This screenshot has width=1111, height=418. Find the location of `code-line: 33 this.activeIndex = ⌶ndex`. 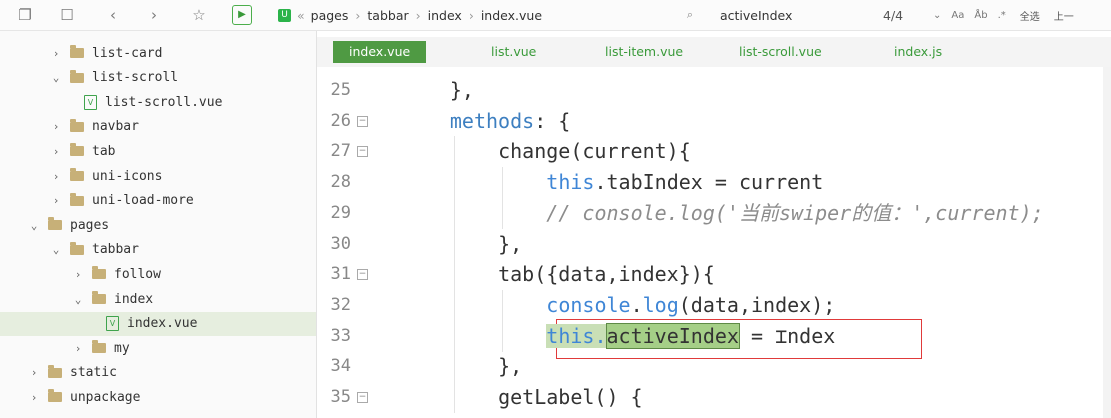

code-line: 33 this.activeIndex = ⌶ndex is located at coordinates (714, 336).